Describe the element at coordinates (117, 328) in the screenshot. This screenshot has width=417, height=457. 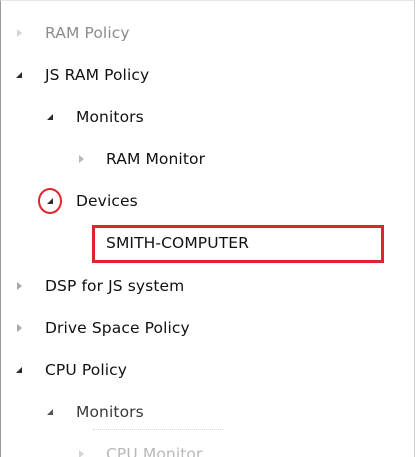
I see `tree-node-label: Drive Space Policy` at that location.